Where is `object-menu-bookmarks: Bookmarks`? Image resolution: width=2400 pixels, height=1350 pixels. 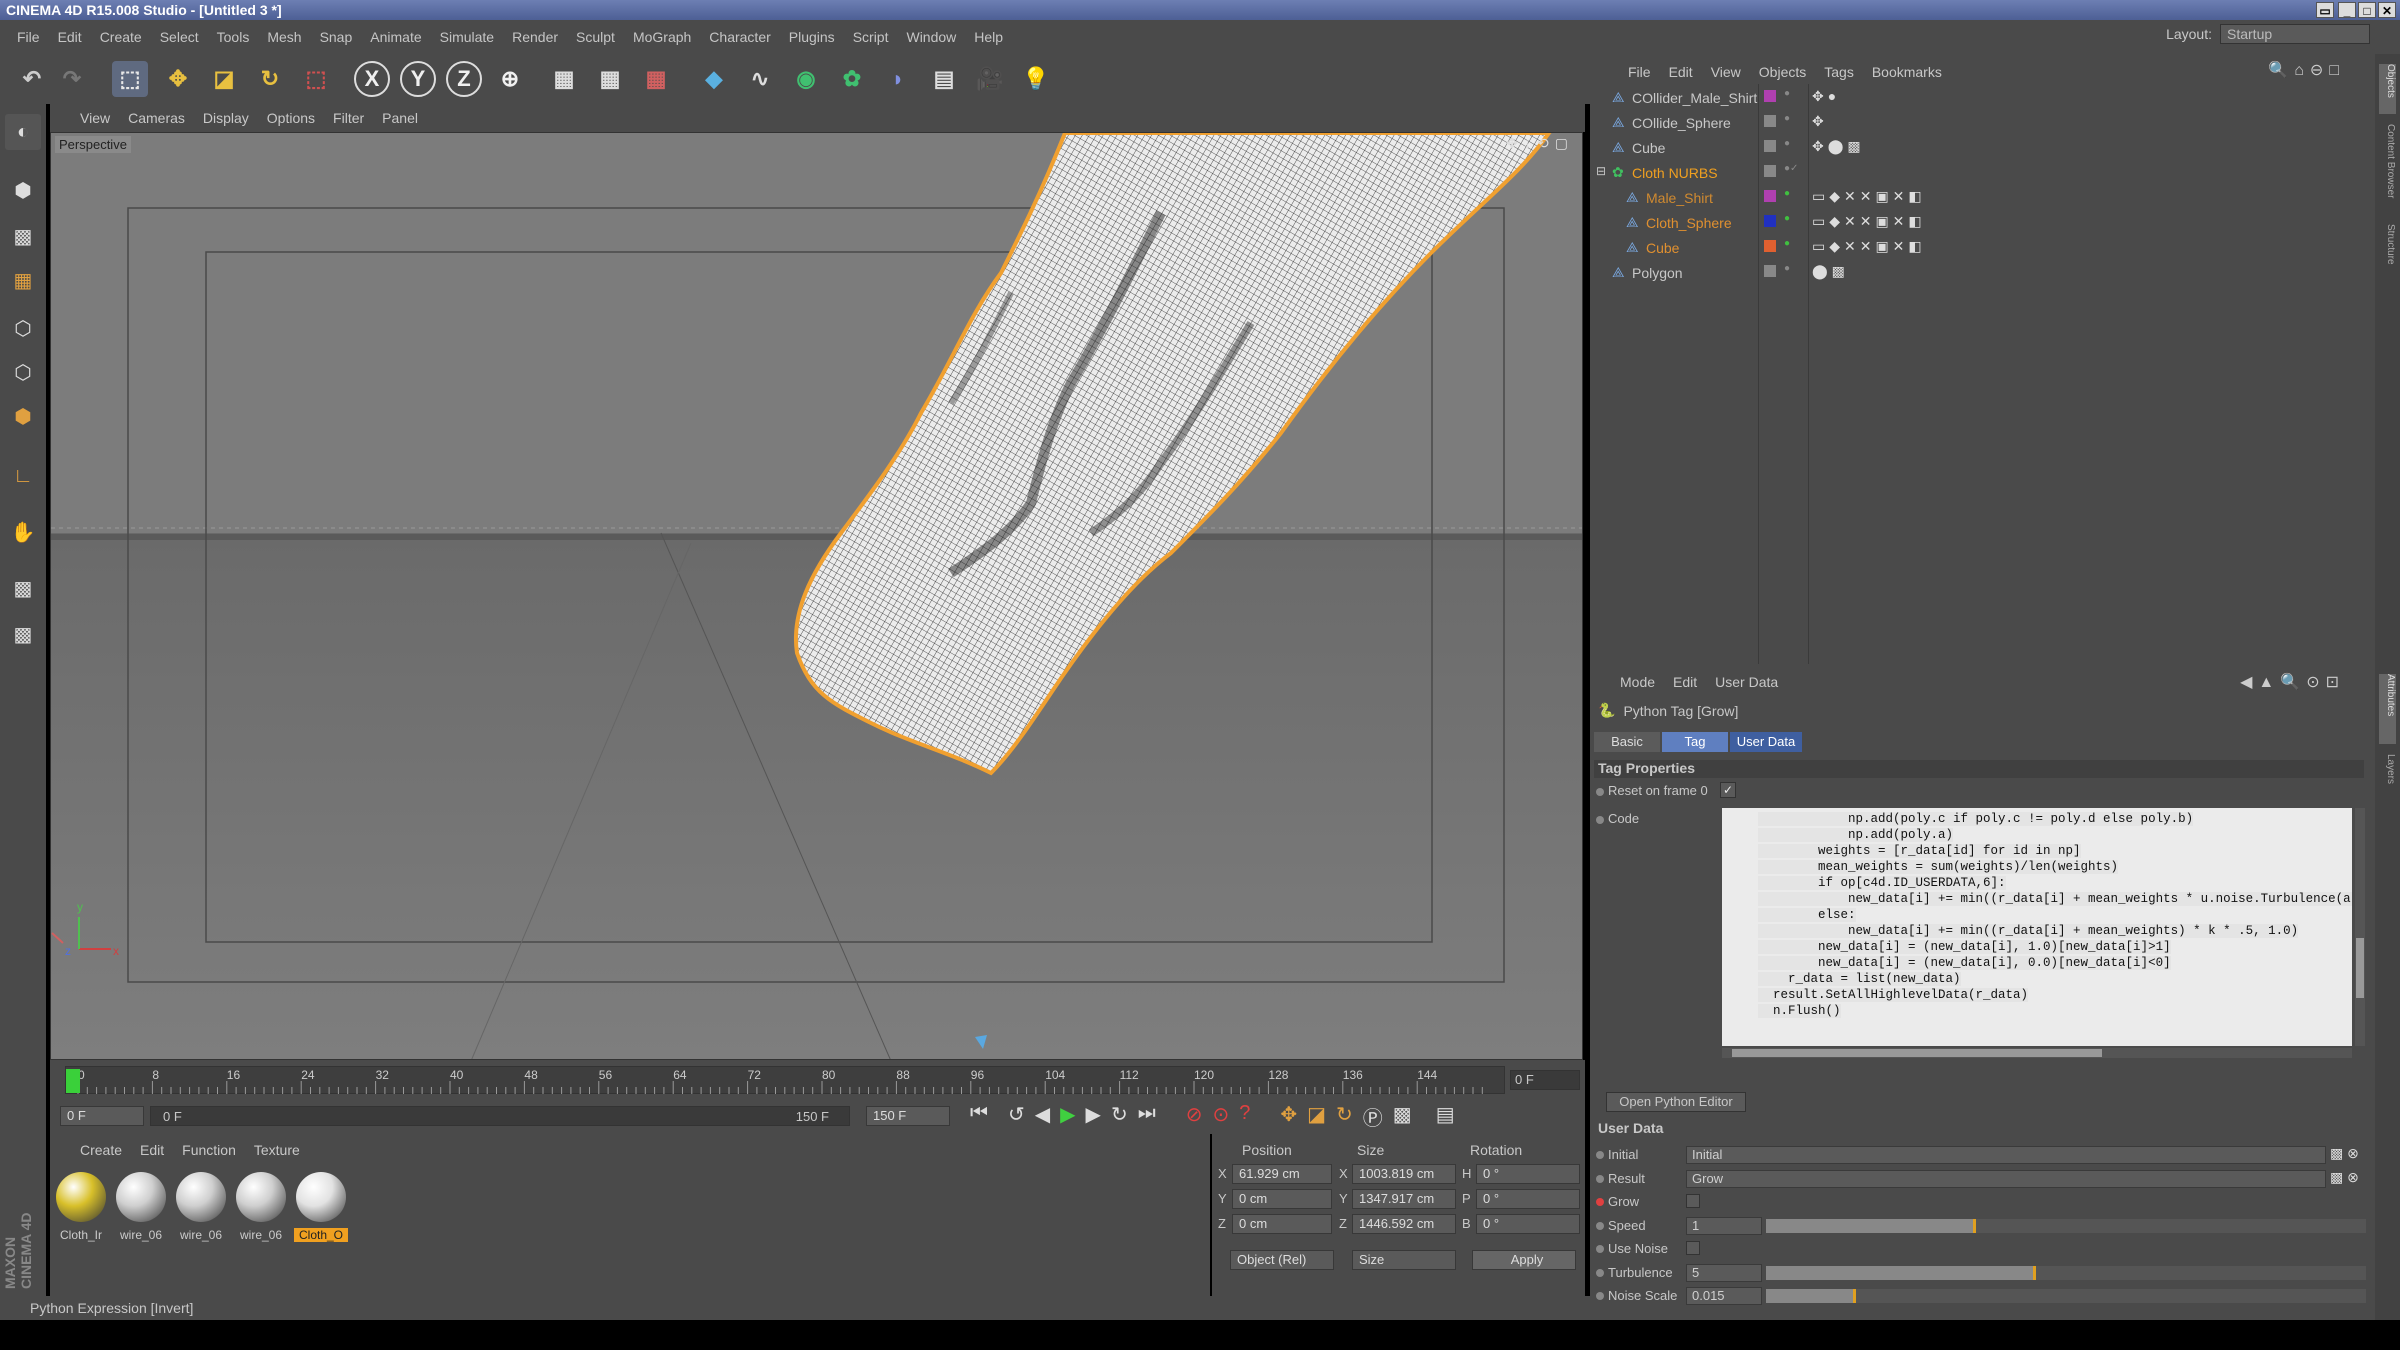 object-menu-bookmarks: Bookmarks is located at coordinates (1907, 74).